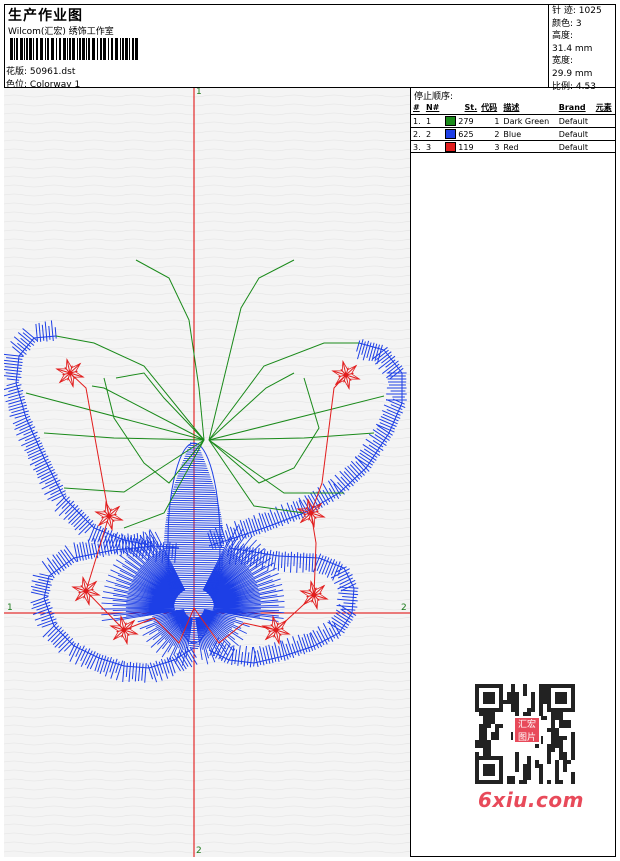 The width and height of the screenshot is (620, 861). I want to click on design-width: 29.9 mm, so click(572, 73).